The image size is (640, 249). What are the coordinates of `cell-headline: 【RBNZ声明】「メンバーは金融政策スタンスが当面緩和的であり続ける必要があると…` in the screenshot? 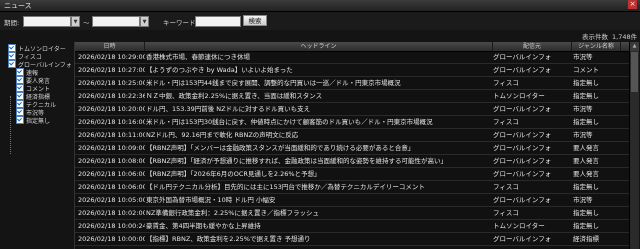 It's located at (280, 148).